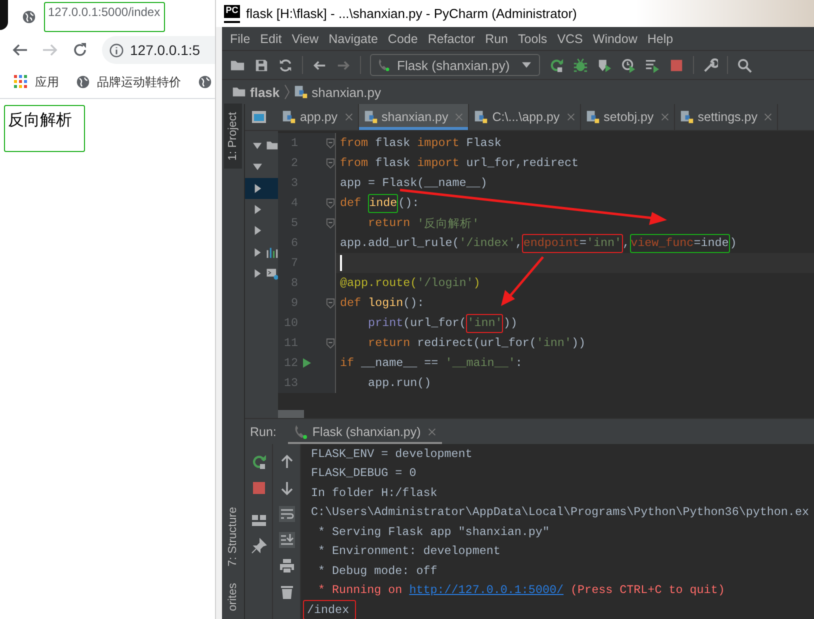 The width and height of the screenshot is (814, 619). I want to click on bookmark-link: 品牌运动鞋特价, so click(139, 82).